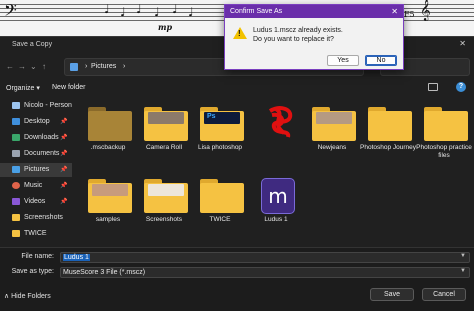  What do you see at coordinates (314, 11) in the screenshot?
I see `confirm-titlebar: Confirm Save As ✕` at bounding box center [314, 11].